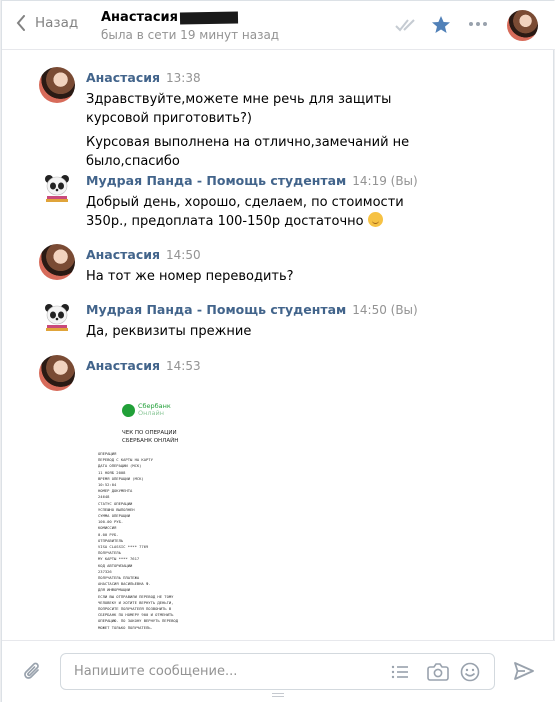 This screenshot has height=702, width=555. What do you see at coordinates (375, 219) in the screenshot?
I see `smile-emoji-icon` at bounding box center [375, 219].